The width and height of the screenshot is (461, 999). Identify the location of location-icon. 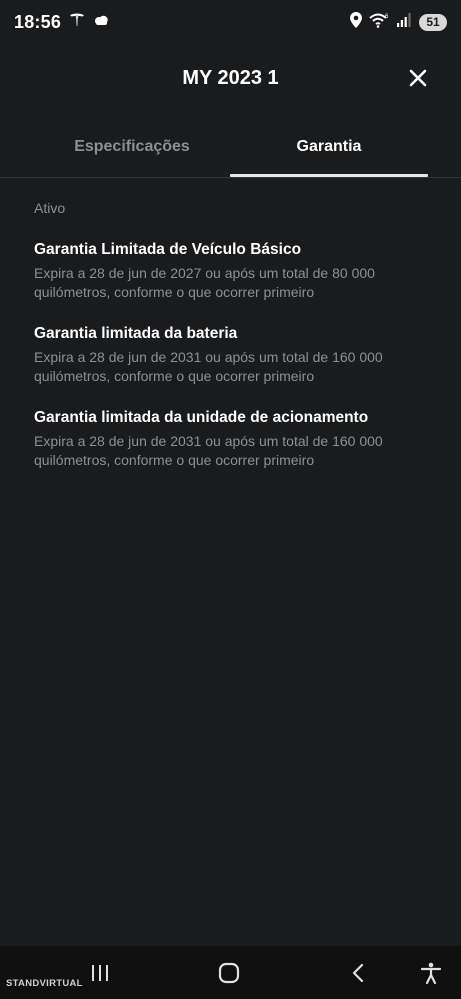
(356, 22).